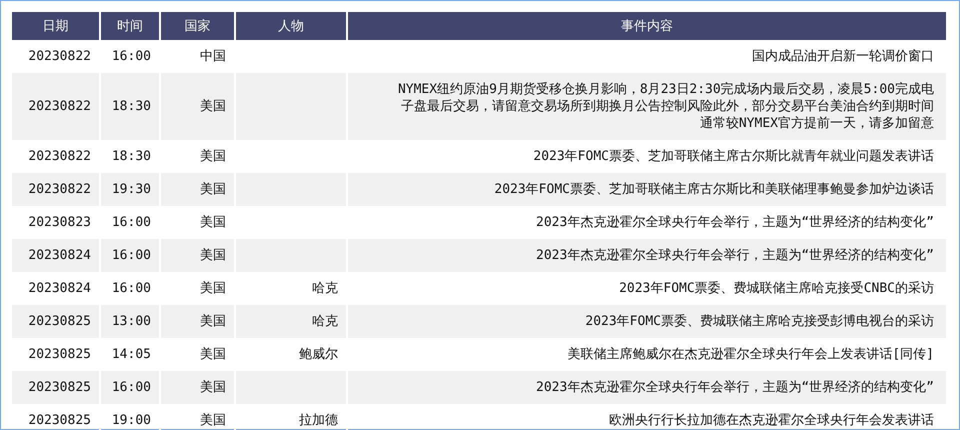  Describe the element at coordinates (647, 321) in the screenshot. I see `event-cell: 2023年FOMC票委、费城联储主席哈克接受彭博电视台的采访` at that location.